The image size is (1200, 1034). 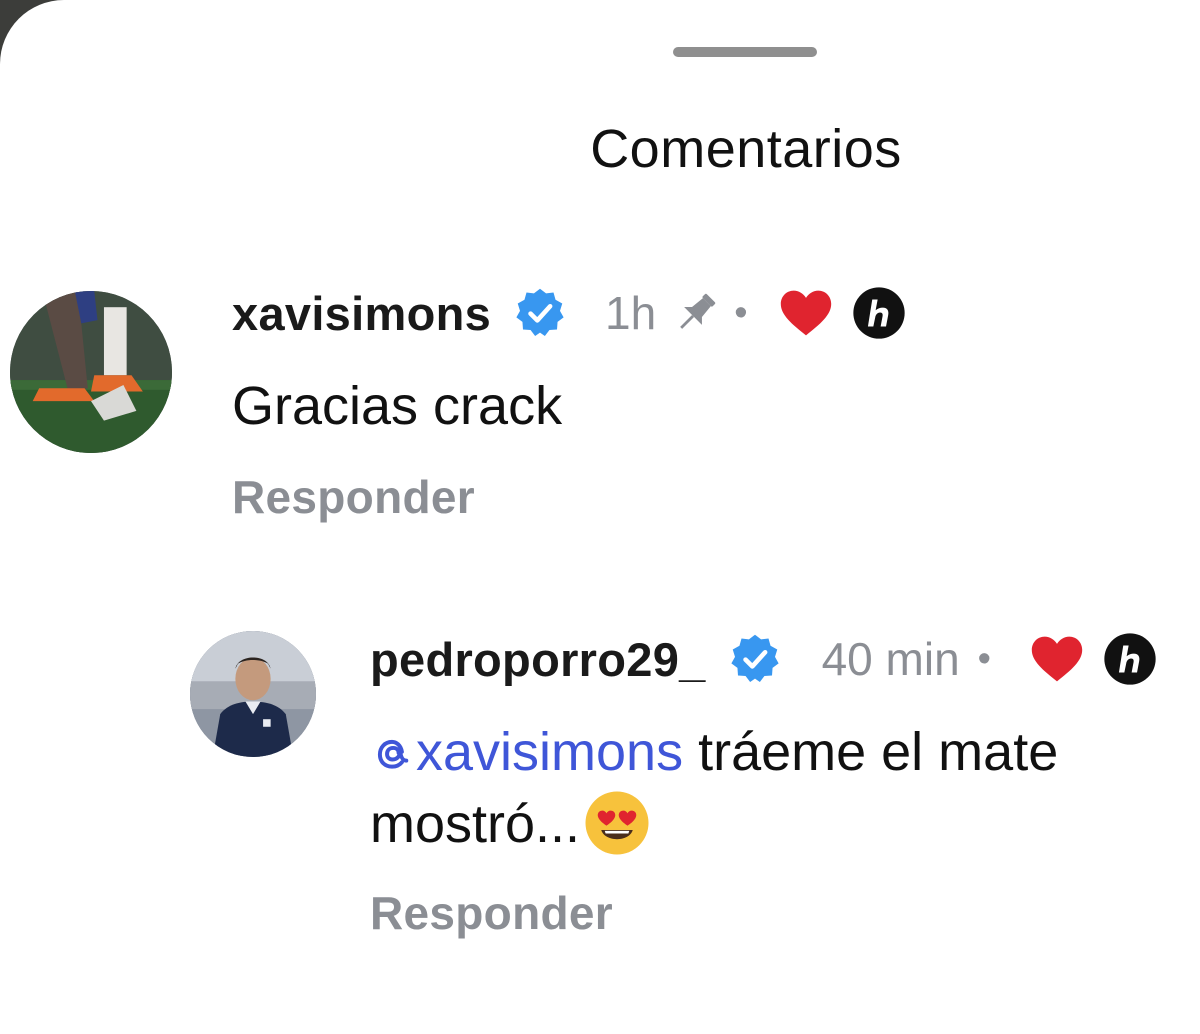 I want to click on username: xavisimons, so click(x=361, y=313).